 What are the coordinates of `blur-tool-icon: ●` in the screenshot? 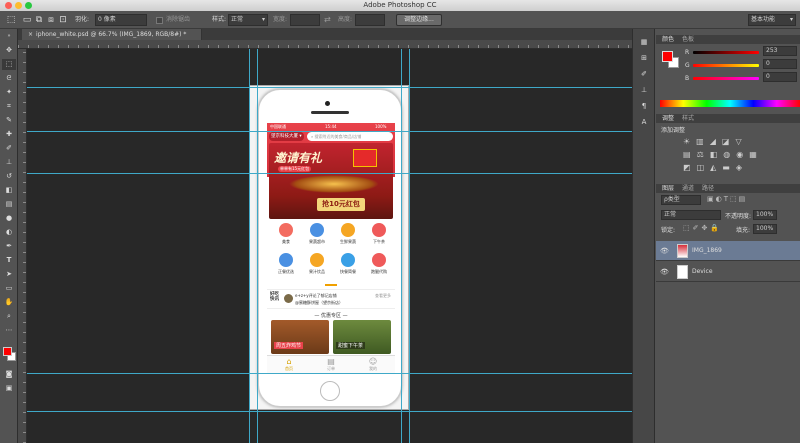 It's located at (9, 218).